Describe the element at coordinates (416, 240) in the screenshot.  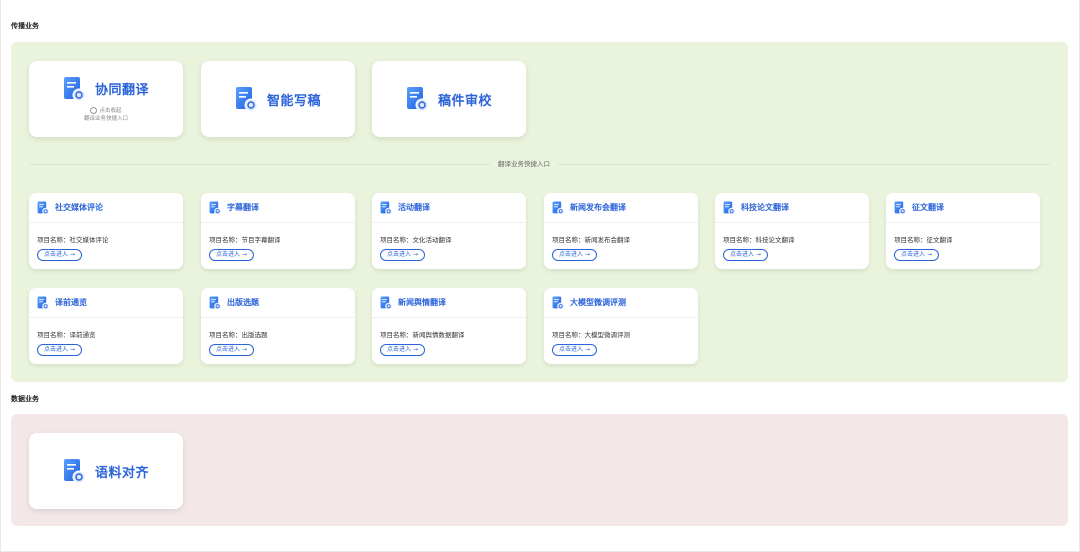
I see `project-name: 项目名称：文化活动翻译` at that location.